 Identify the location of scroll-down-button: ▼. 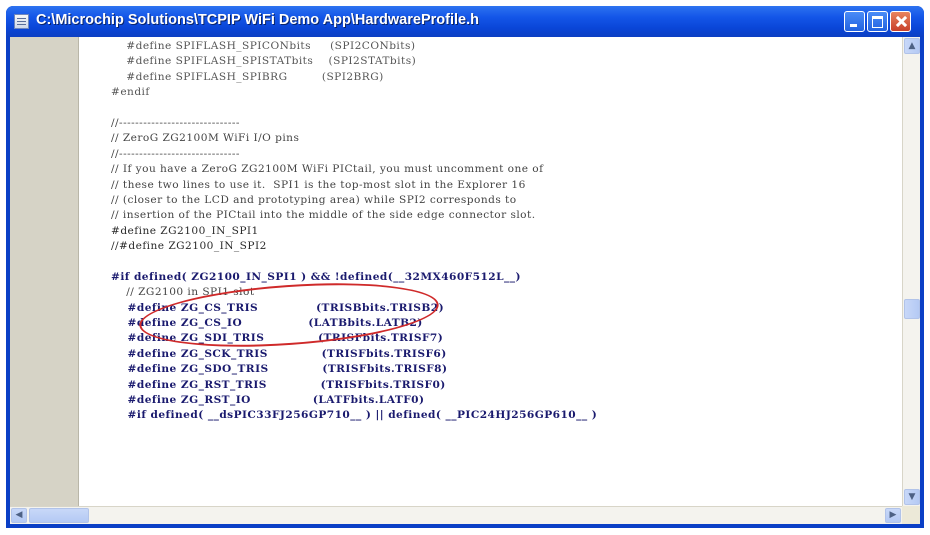
(912, 497).